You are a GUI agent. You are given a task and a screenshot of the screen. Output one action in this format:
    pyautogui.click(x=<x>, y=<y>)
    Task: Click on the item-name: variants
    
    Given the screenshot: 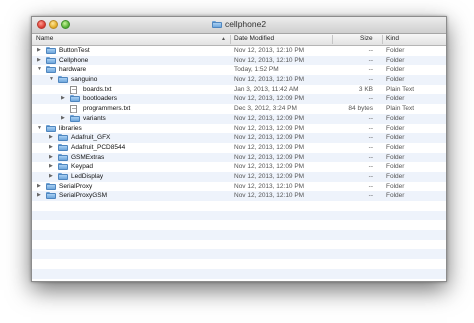 What is the action you would take?
    pyautogui.click(x=94, y=118)
    